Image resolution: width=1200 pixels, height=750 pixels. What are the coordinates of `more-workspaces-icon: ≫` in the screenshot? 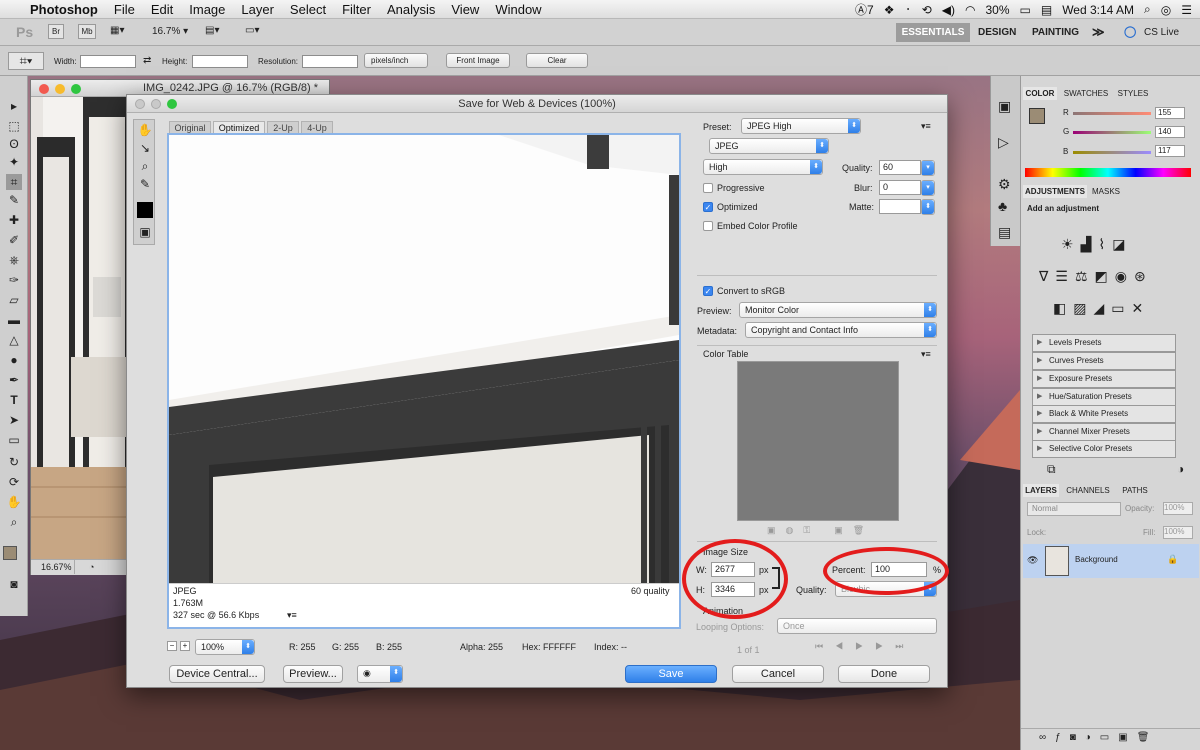 It's located at (1098, 32).